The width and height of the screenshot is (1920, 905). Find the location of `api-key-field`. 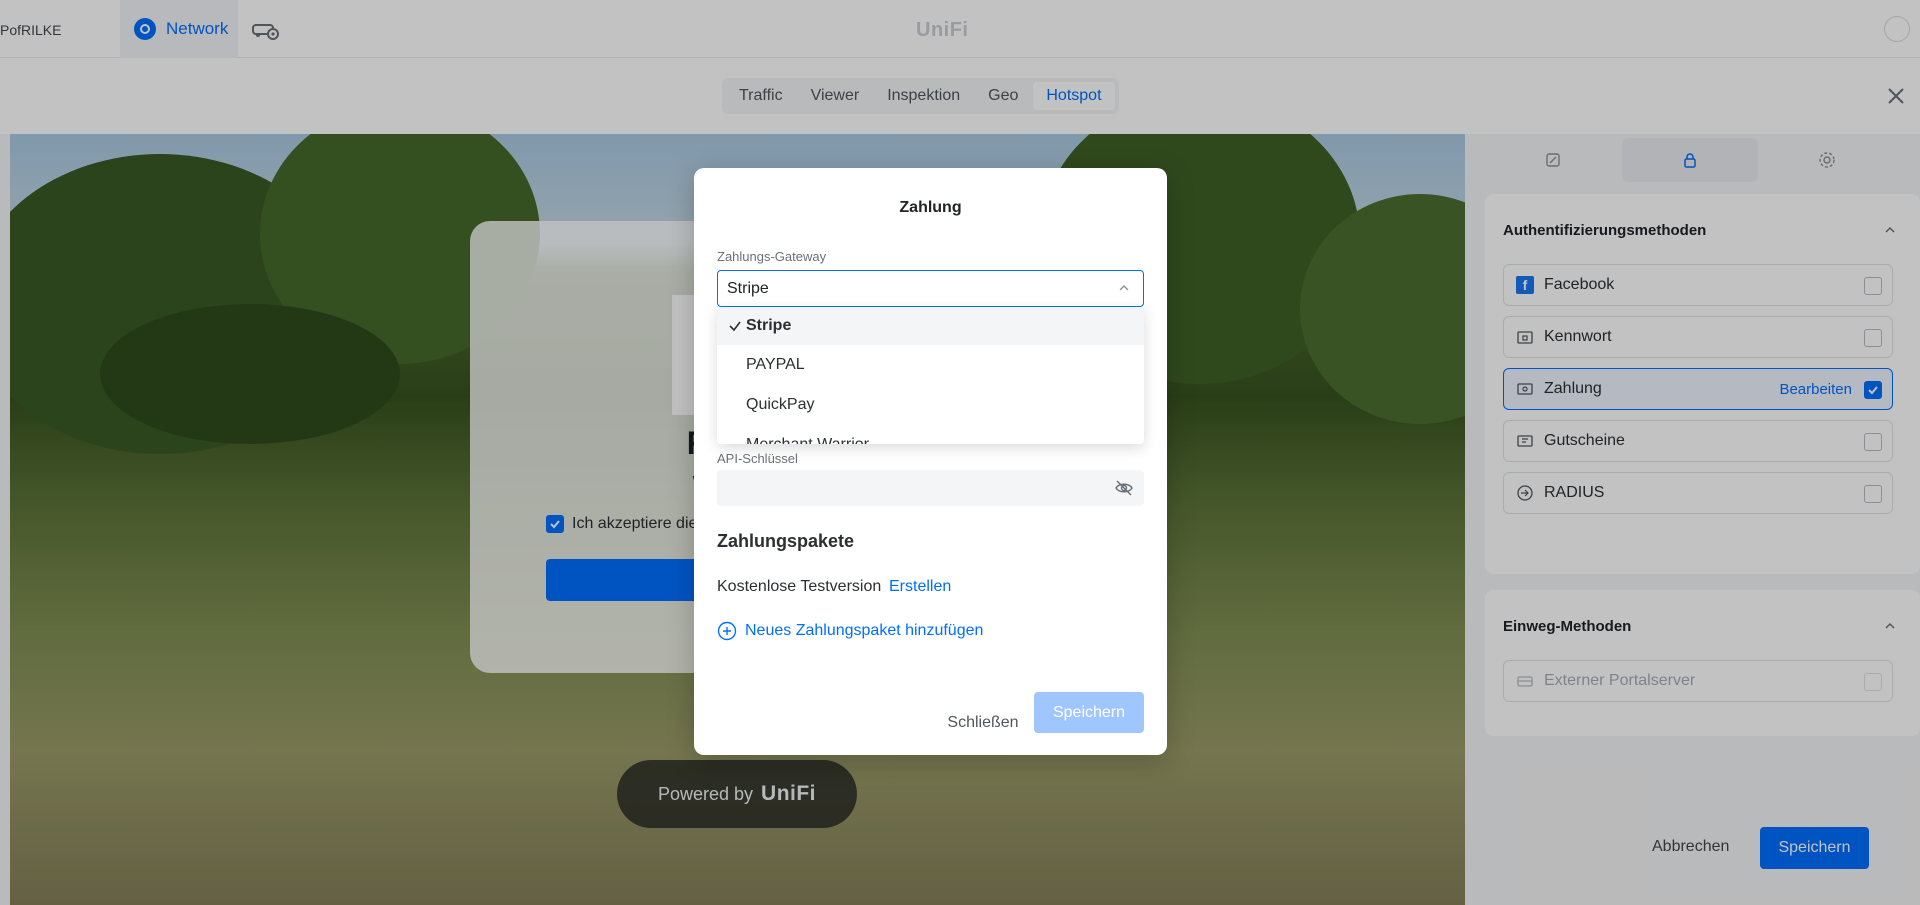

api-key-field is located at coordinates (930, 488).